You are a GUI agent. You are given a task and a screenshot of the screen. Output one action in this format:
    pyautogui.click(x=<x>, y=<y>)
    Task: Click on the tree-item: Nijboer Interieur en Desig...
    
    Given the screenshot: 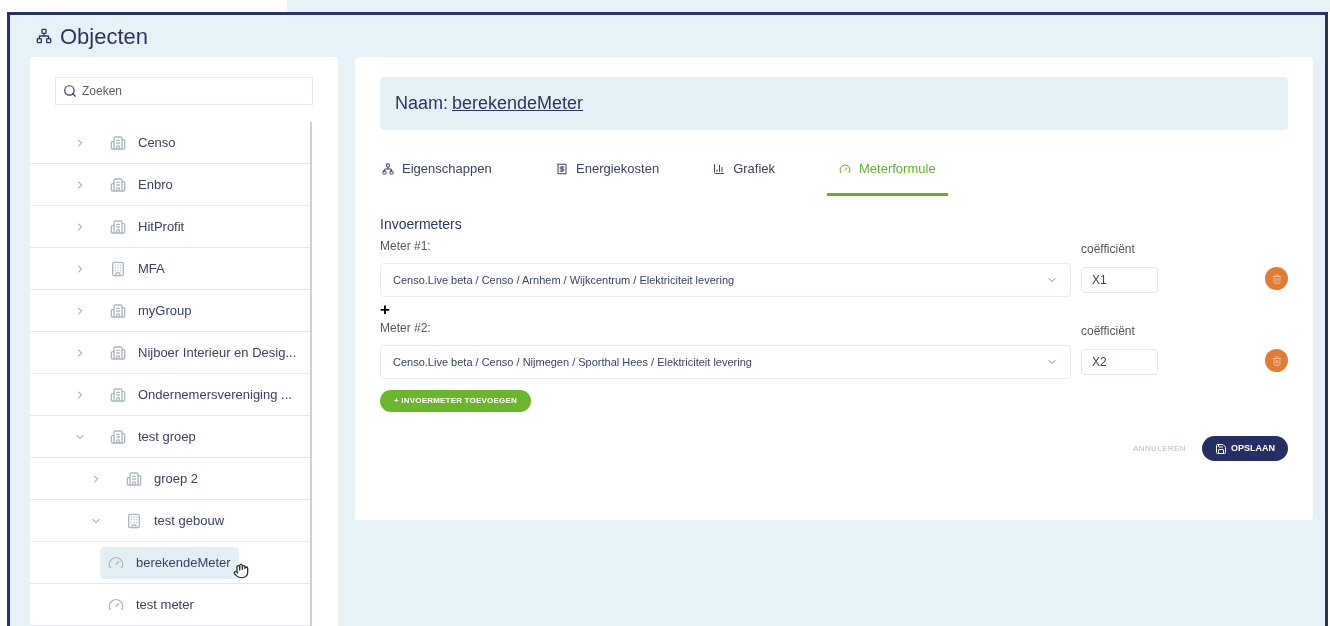 What is the action you would take?
    pyautogui.click(x=203, y=352)
    